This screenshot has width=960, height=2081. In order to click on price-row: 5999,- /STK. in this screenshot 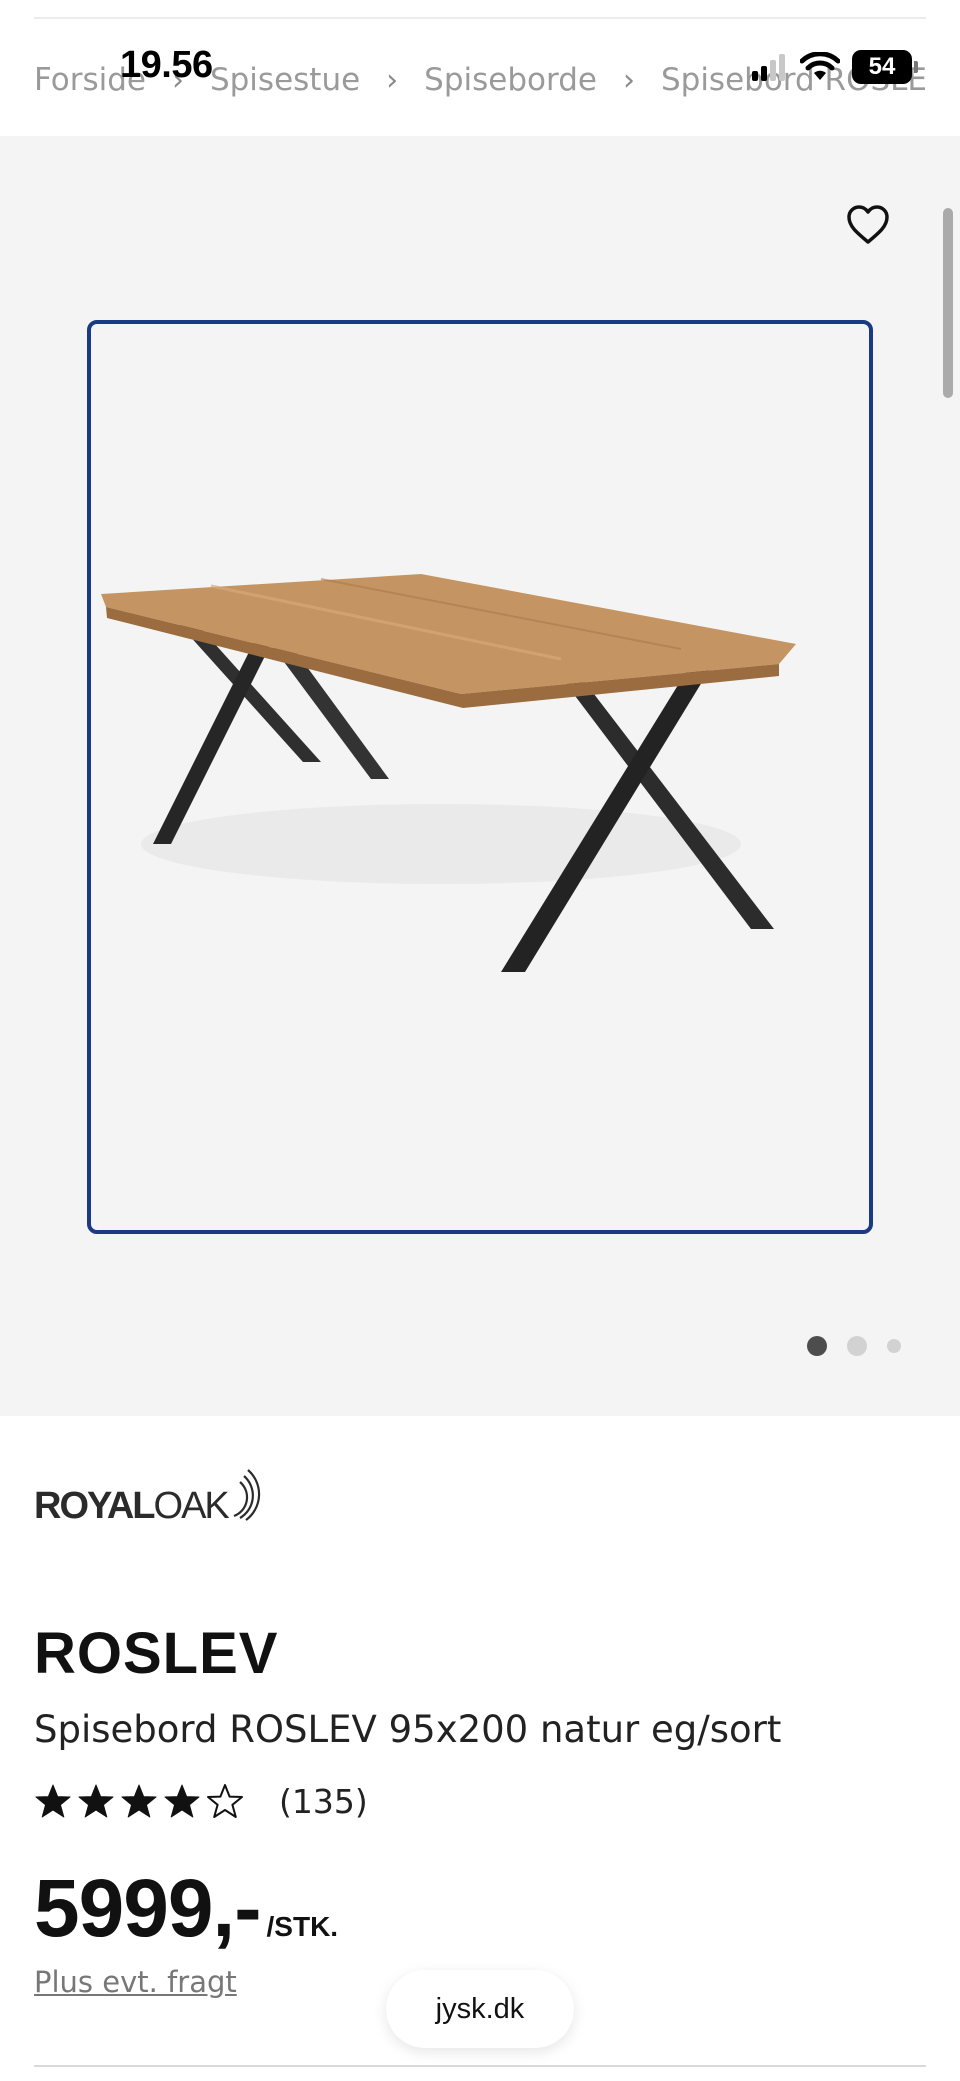, I will do `click(186, 1909)`.